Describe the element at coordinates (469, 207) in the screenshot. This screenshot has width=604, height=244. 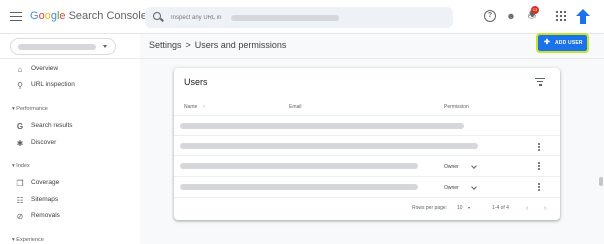
I see `chevron-down-icon: ▾` at that location.